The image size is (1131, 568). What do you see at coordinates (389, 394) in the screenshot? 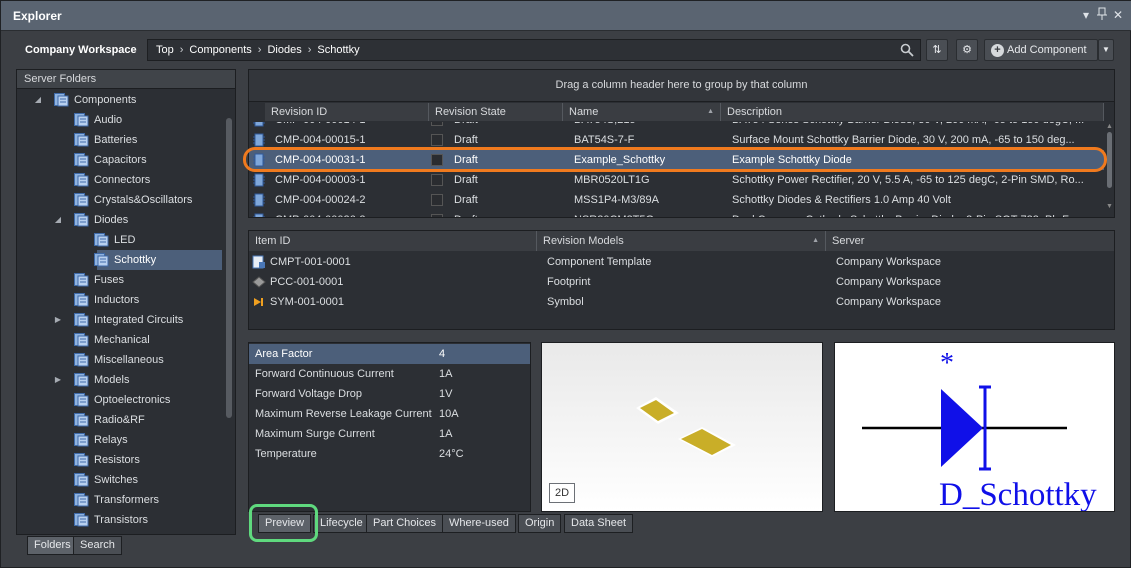
I see `parameter-row: Forward Voltage Drop 1V` at bounding box center [389, 394].